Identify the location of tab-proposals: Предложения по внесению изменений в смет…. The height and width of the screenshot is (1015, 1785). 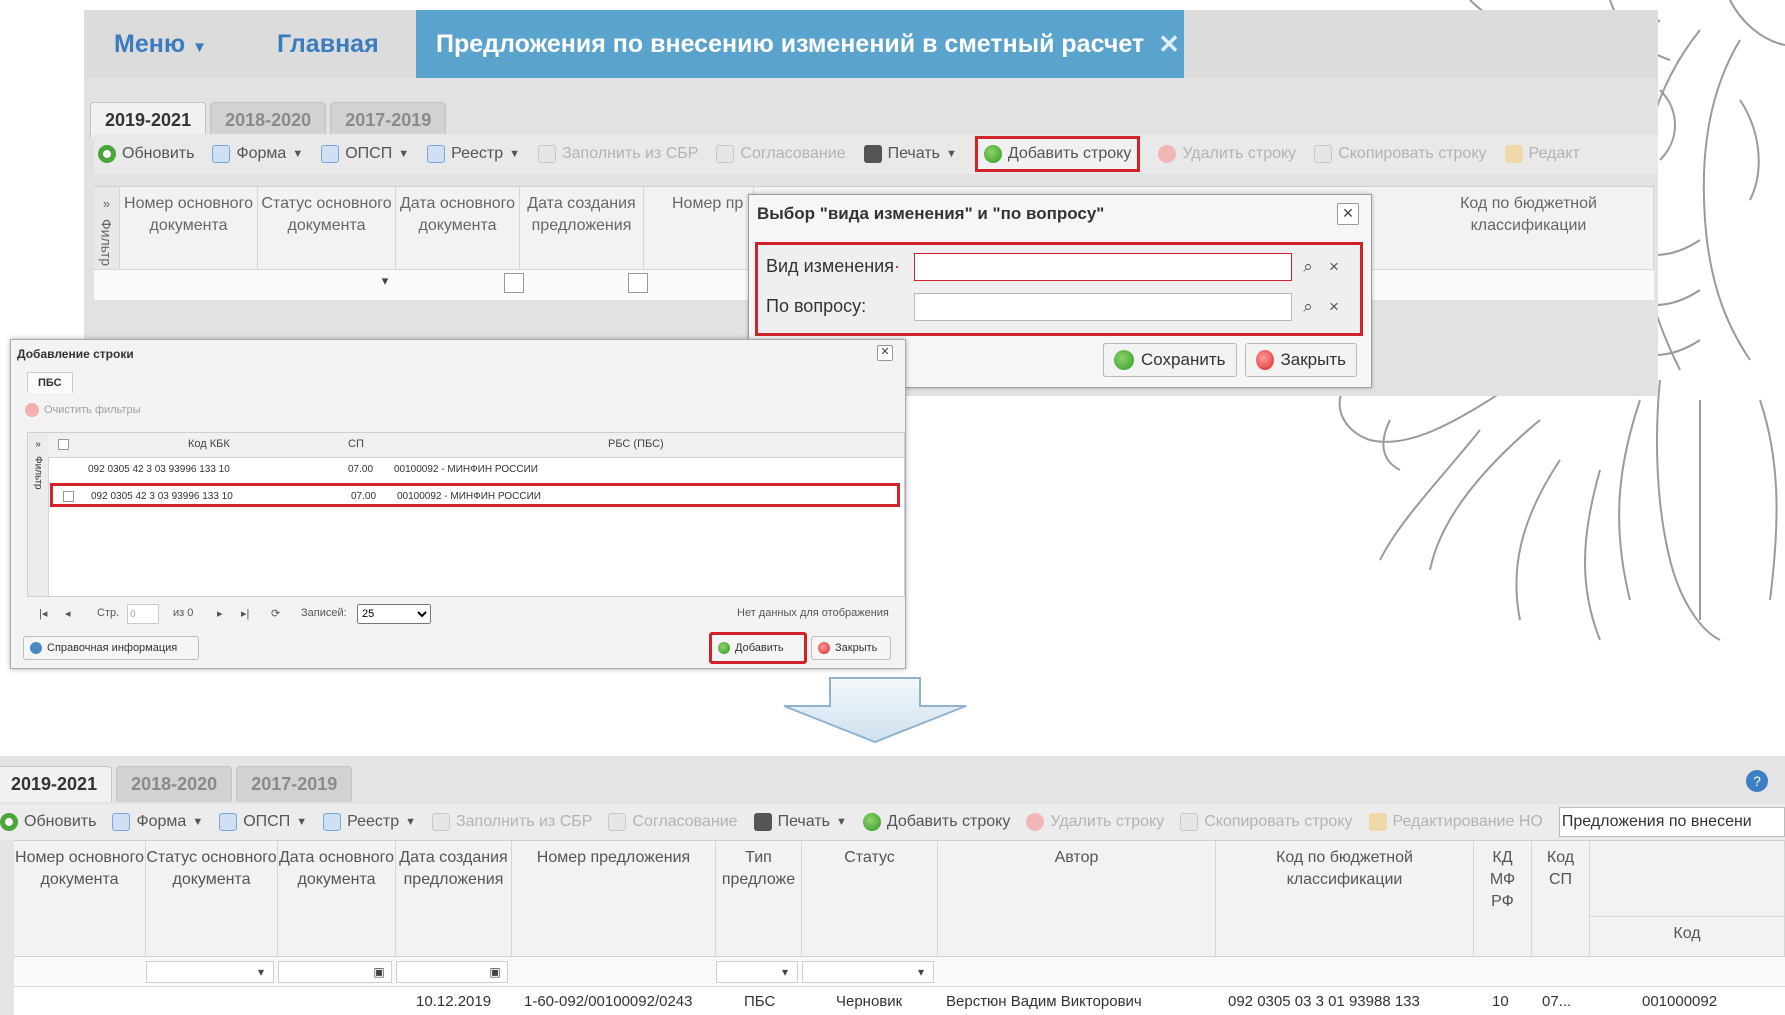
(800, 44).